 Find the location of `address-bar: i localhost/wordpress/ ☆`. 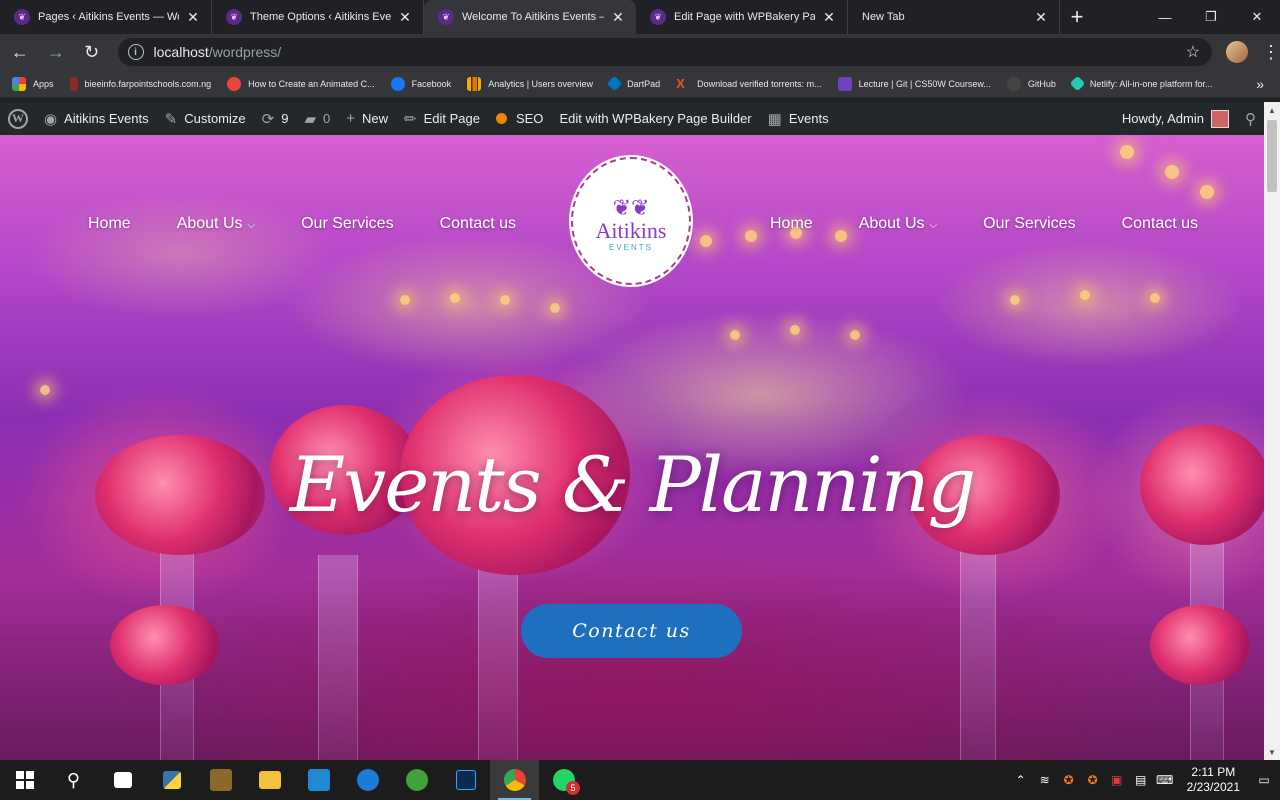

address-bar: i localhost/wordpress/ ☆ is located at coordinates (665, 52).